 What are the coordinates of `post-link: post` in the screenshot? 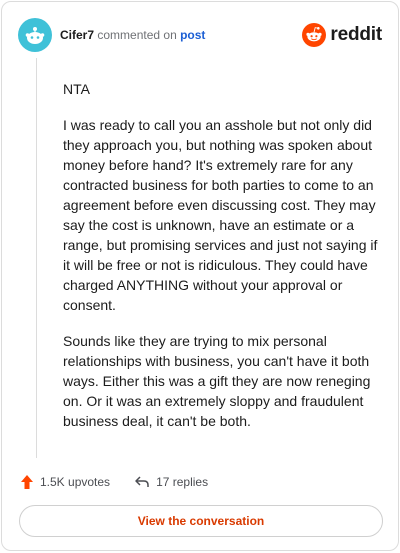 It's located at (192, 35).